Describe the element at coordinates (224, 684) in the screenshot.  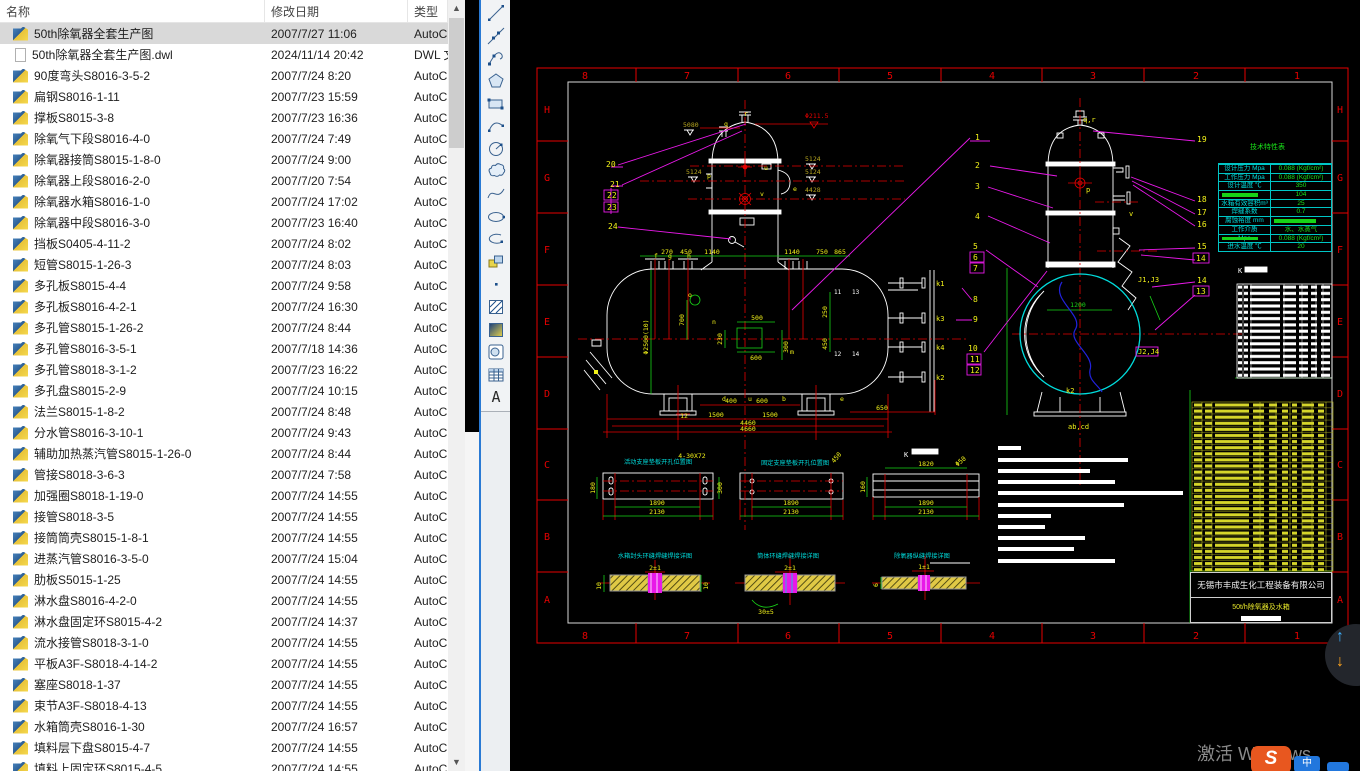
I see `file-row: 塞座S8018-1-37 2007/7/24 14:55 AutoC` at that location.